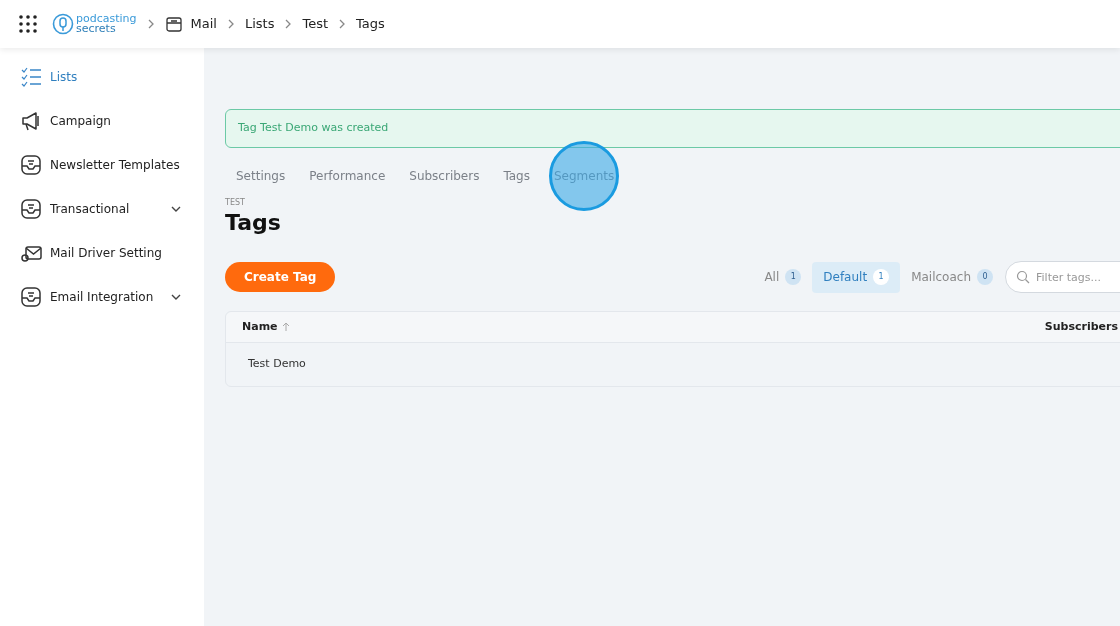  Describe the element at coordinates (516, 176) in the screenshot. I see `tab-link: Tags` at that location.